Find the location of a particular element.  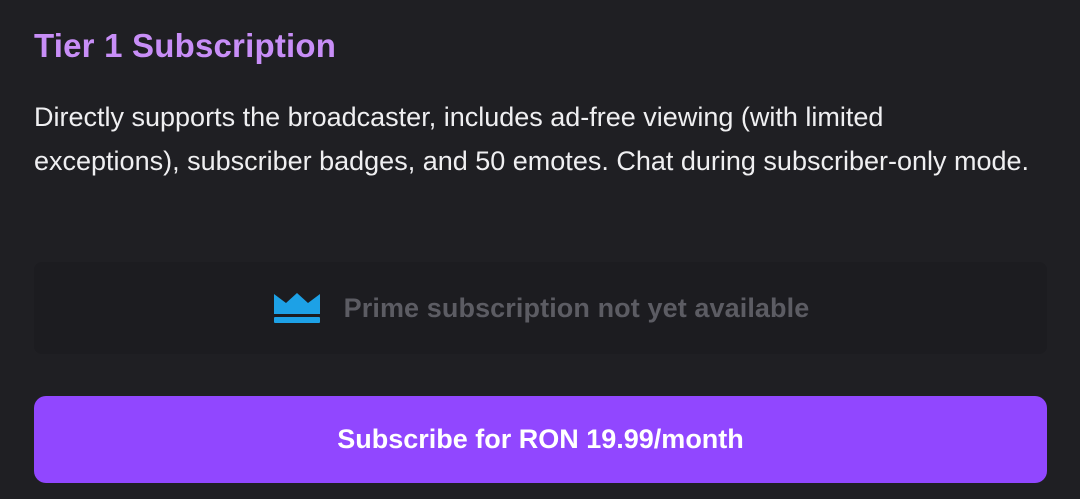

prime-status-text: Prime subscription not yet available is located at coordinates (576, 307).